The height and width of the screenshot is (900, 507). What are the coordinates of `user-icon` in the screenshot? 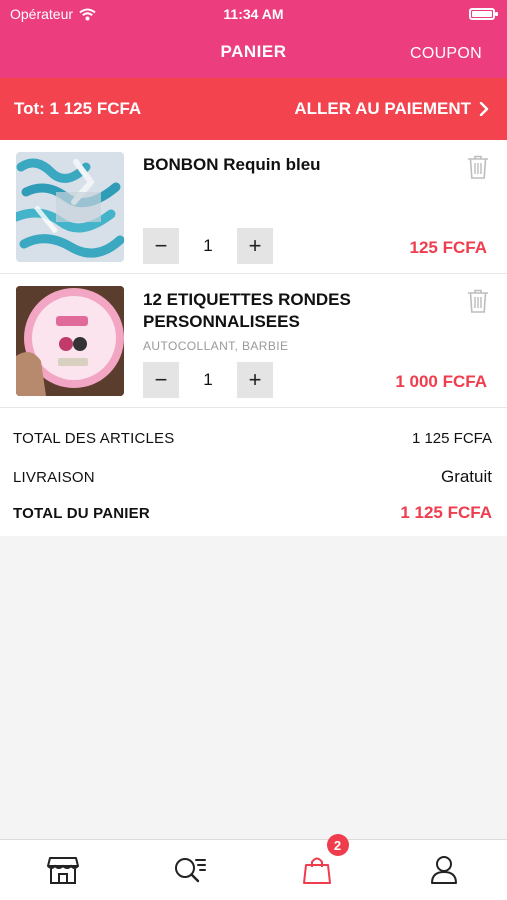 It's located at (443, 870).